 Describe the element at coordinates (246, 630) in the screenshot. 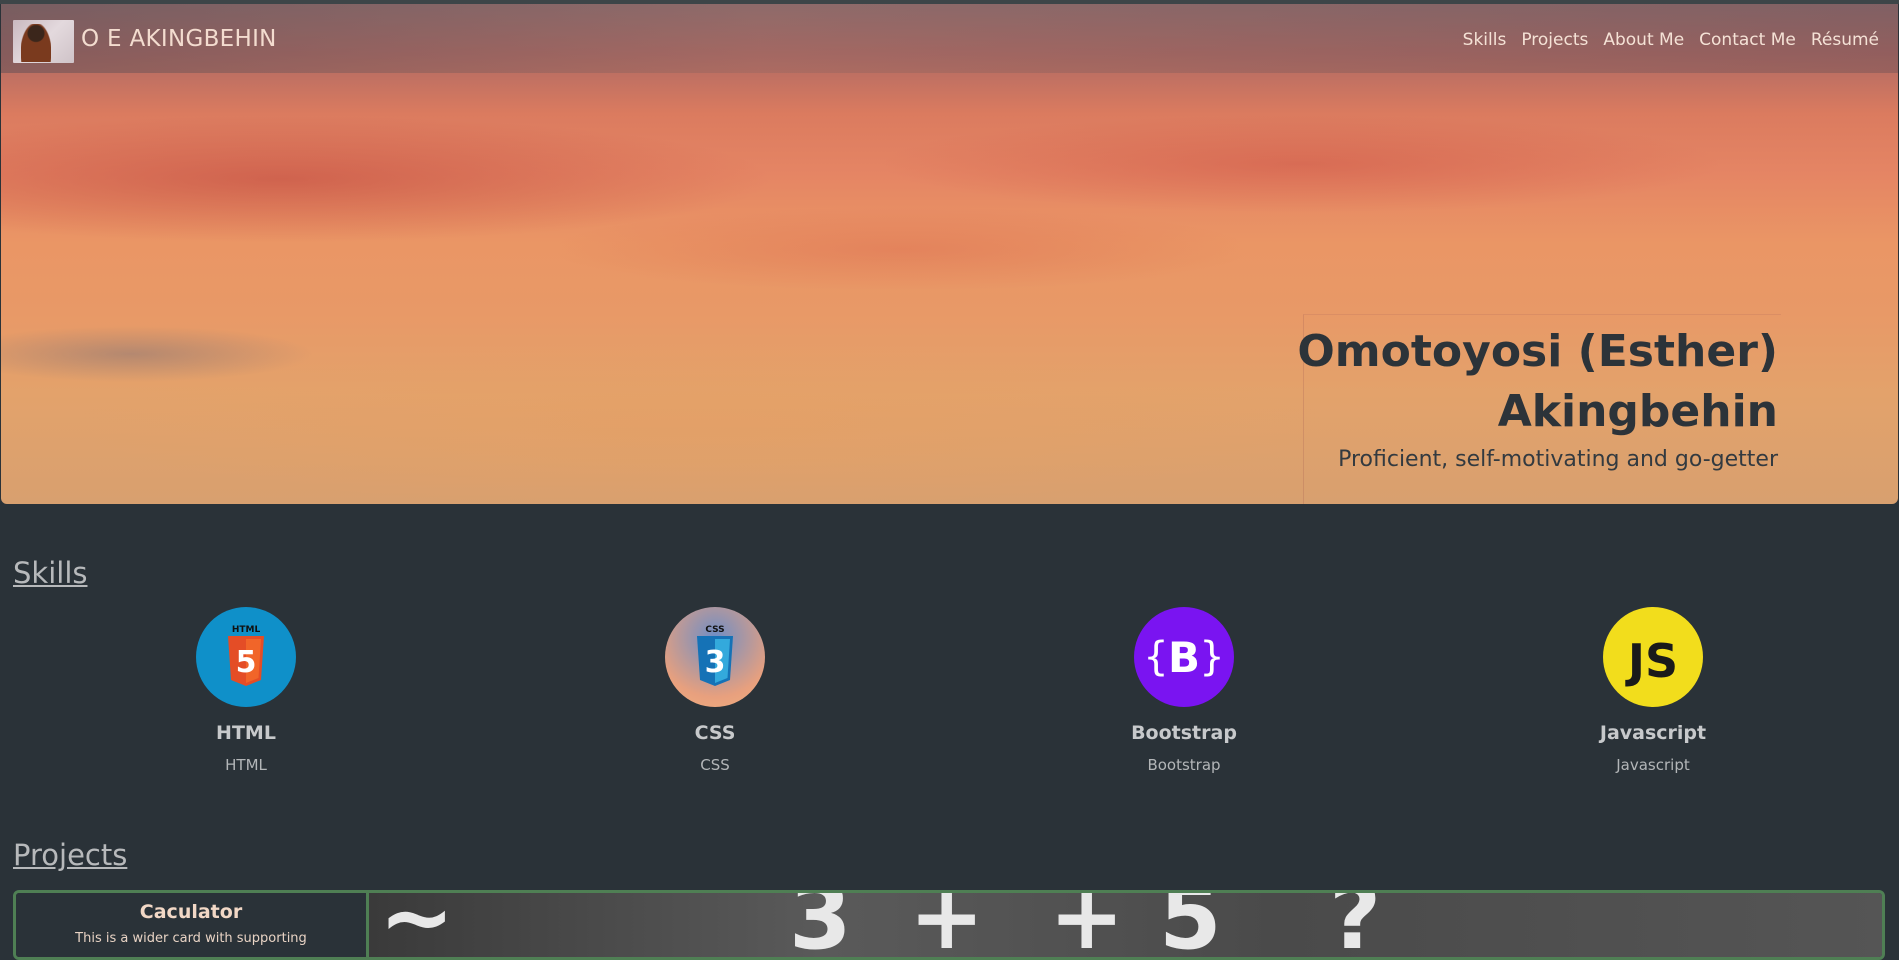

I see `svg-text: HTML` at that location.